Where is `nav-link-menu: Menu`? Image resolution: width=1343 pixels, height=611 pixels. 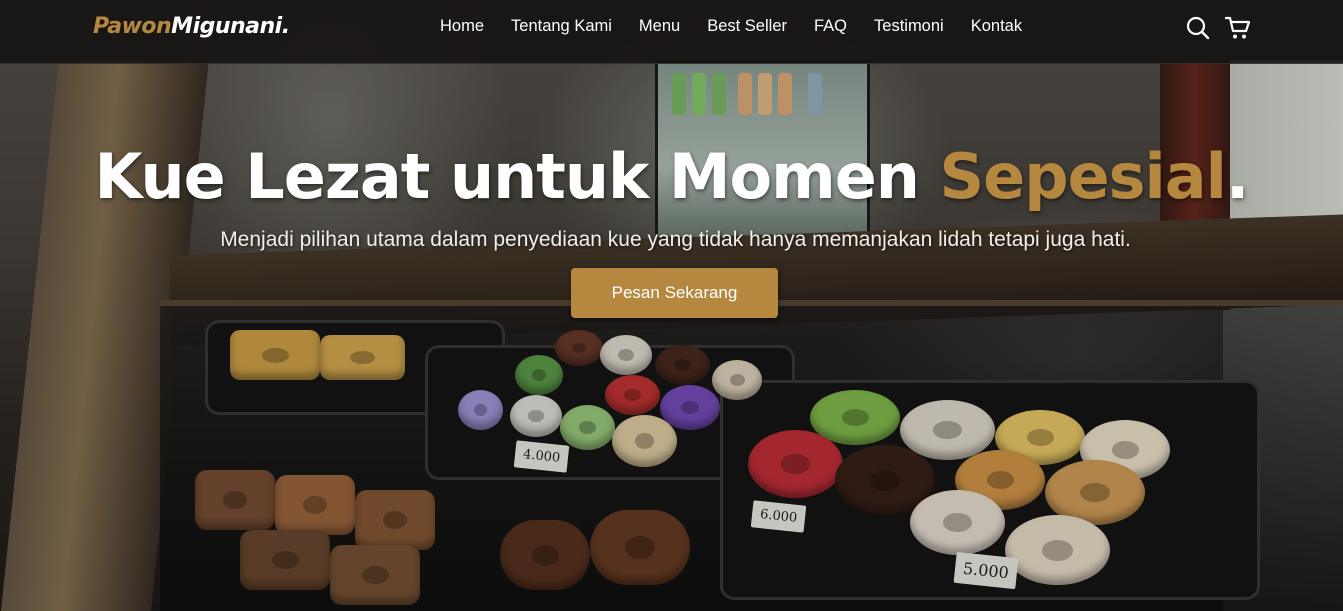
nav-link-menu: Menu is located at coordinates (659, 26).